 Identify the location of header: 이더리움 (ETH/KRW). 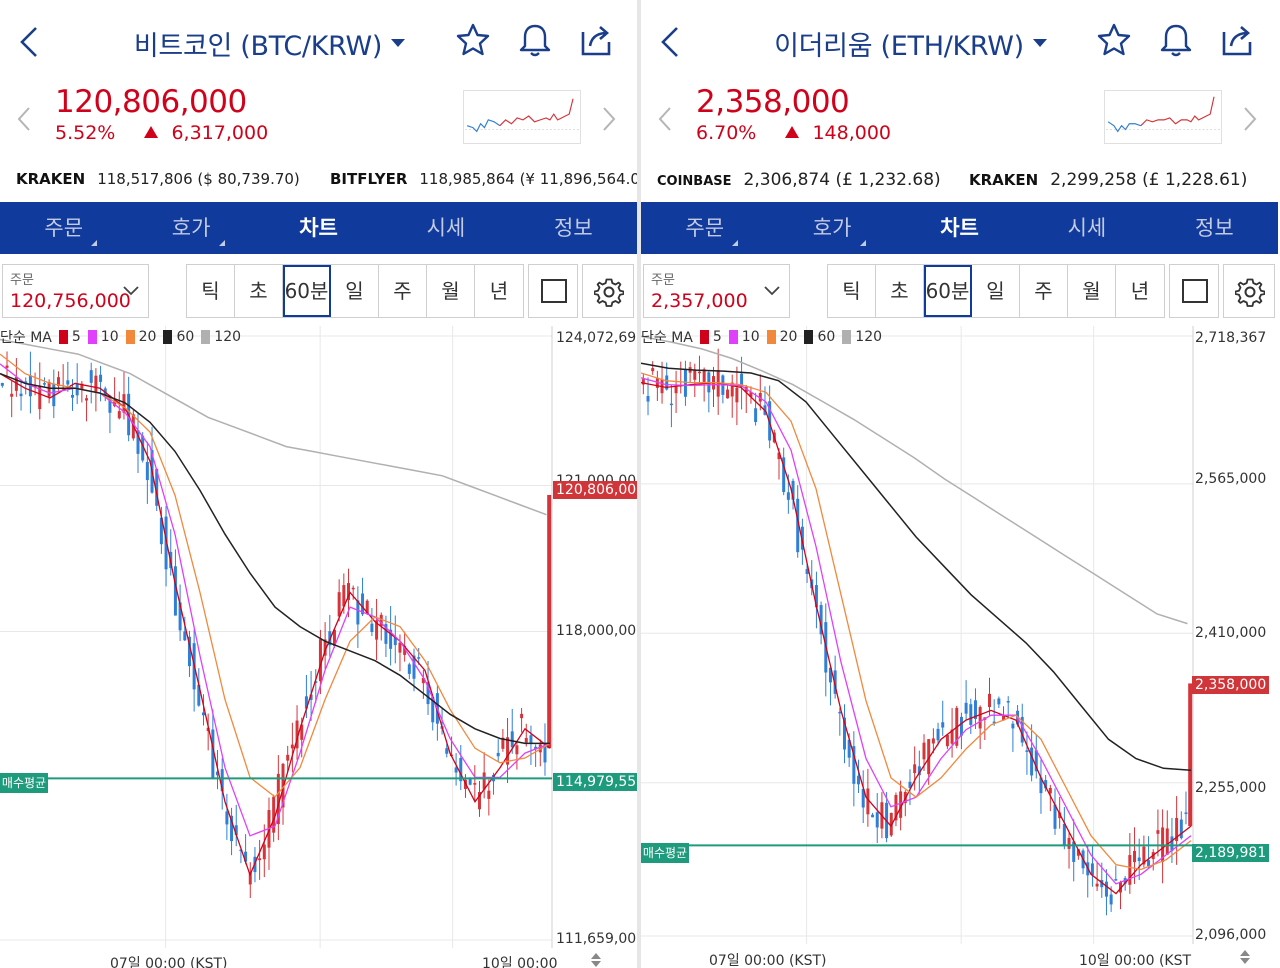
(959, 42).